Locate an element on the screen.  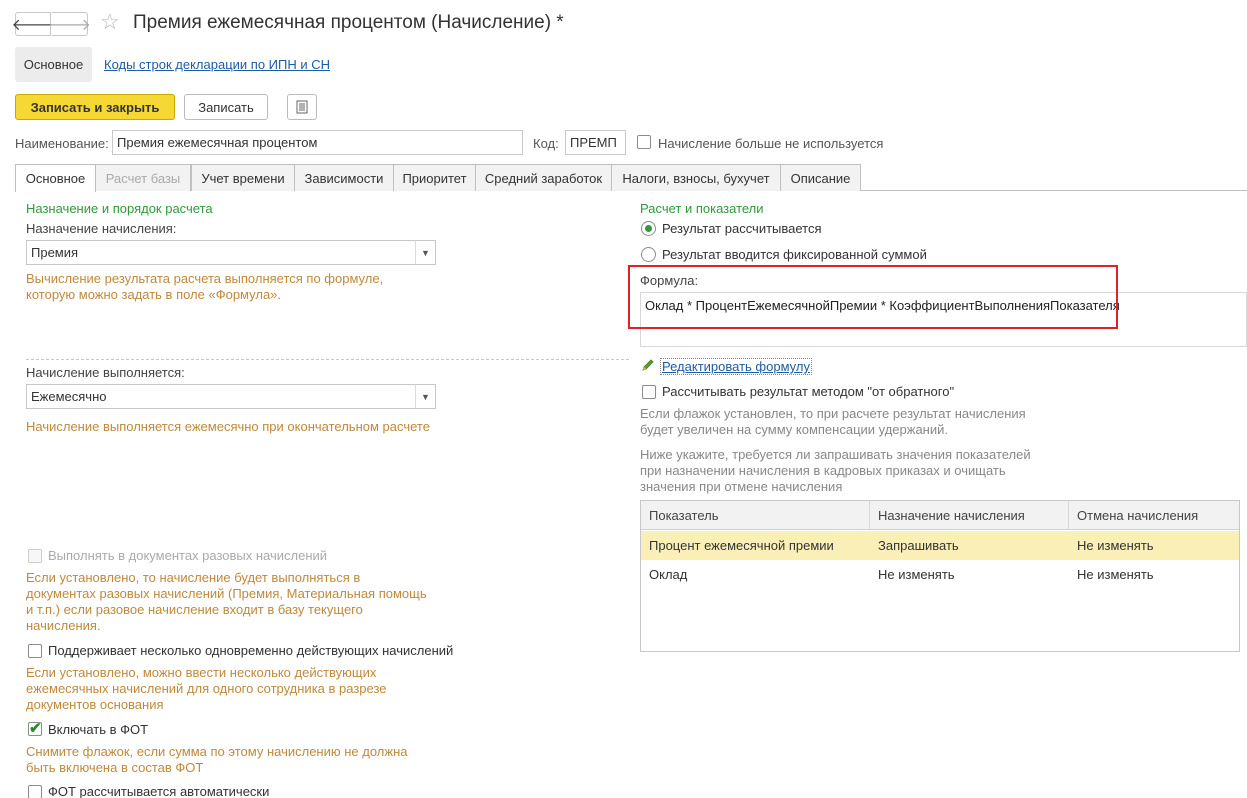
column-header: Отмена начисления is located at coordinates (1154, 515).